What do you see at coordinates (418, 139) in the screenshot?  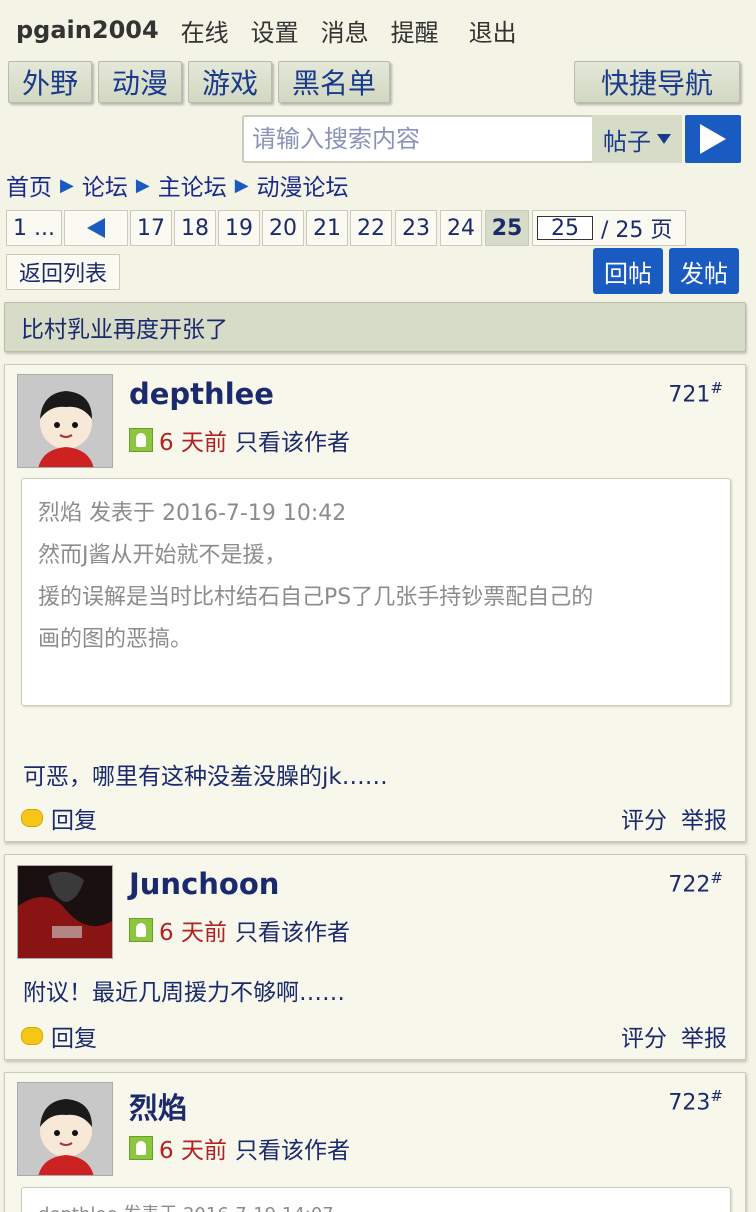 I see `search-input` at bounding box center [418, 139].